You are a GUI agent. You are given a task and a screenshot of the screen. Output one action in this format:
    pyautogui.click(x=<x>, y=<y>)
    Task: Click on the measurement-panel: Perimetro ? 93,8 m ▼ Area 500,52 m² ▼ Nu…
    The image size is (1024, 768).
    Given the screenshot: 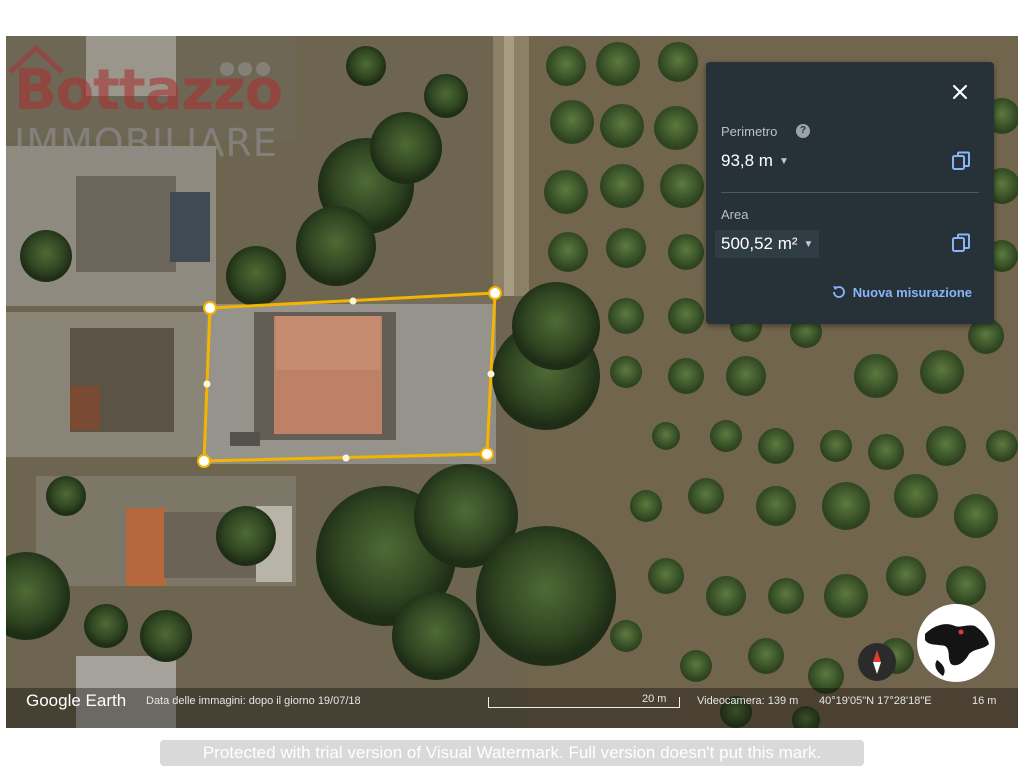 What is the action you would take?
    pyautogui.click(x=850, y=193)
    